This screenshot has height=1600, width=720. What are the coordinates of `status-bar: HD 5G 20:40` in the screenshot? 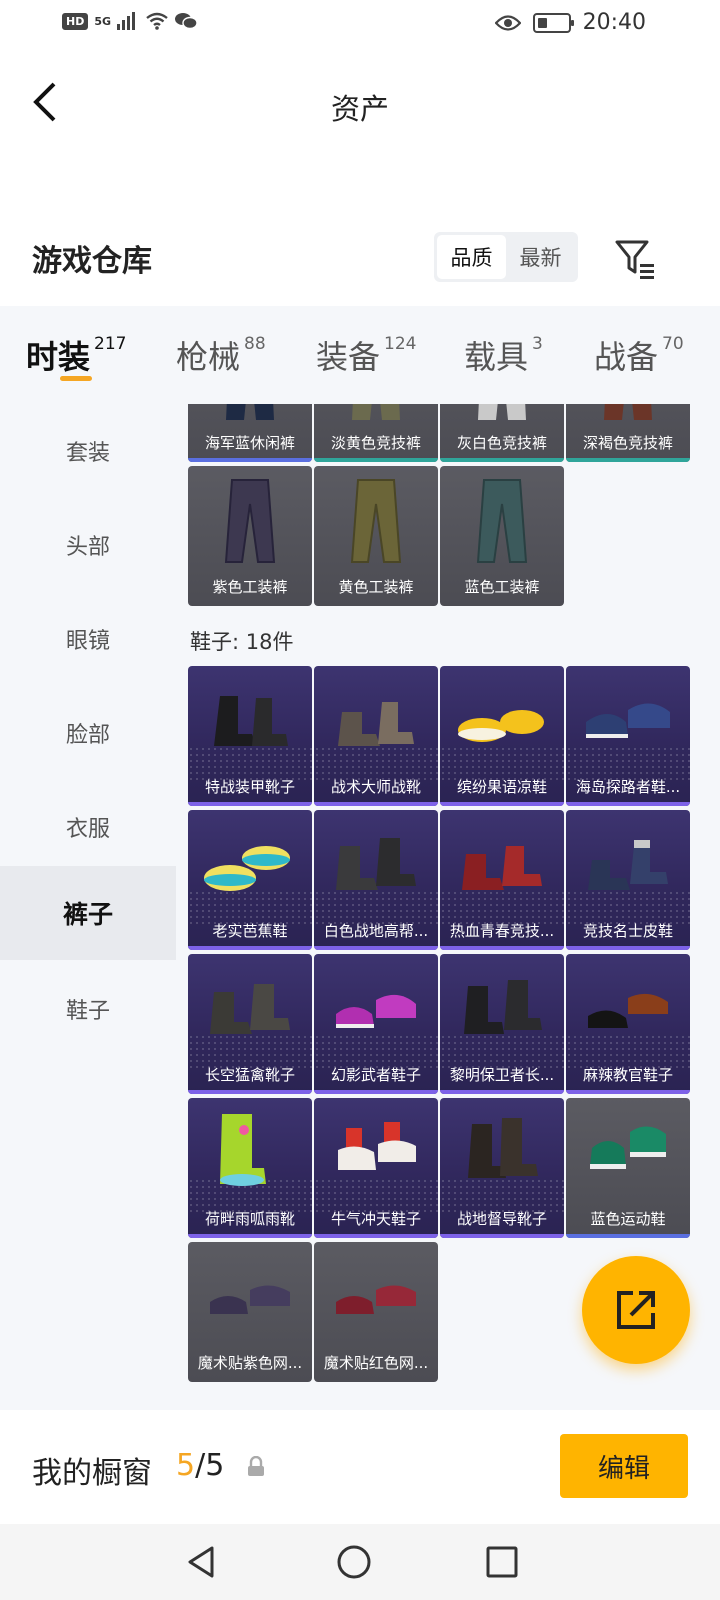 It's located at (360, 24).